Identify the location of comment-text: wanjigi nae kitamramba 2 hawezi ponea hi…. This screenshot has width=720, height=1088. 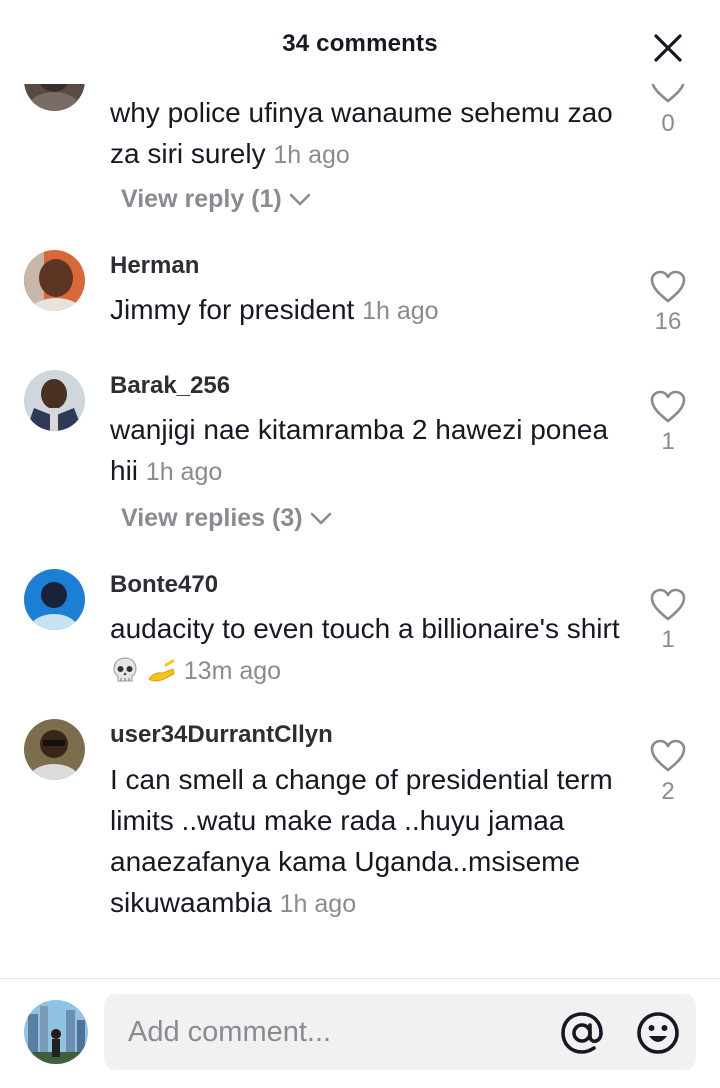
(359, 450).